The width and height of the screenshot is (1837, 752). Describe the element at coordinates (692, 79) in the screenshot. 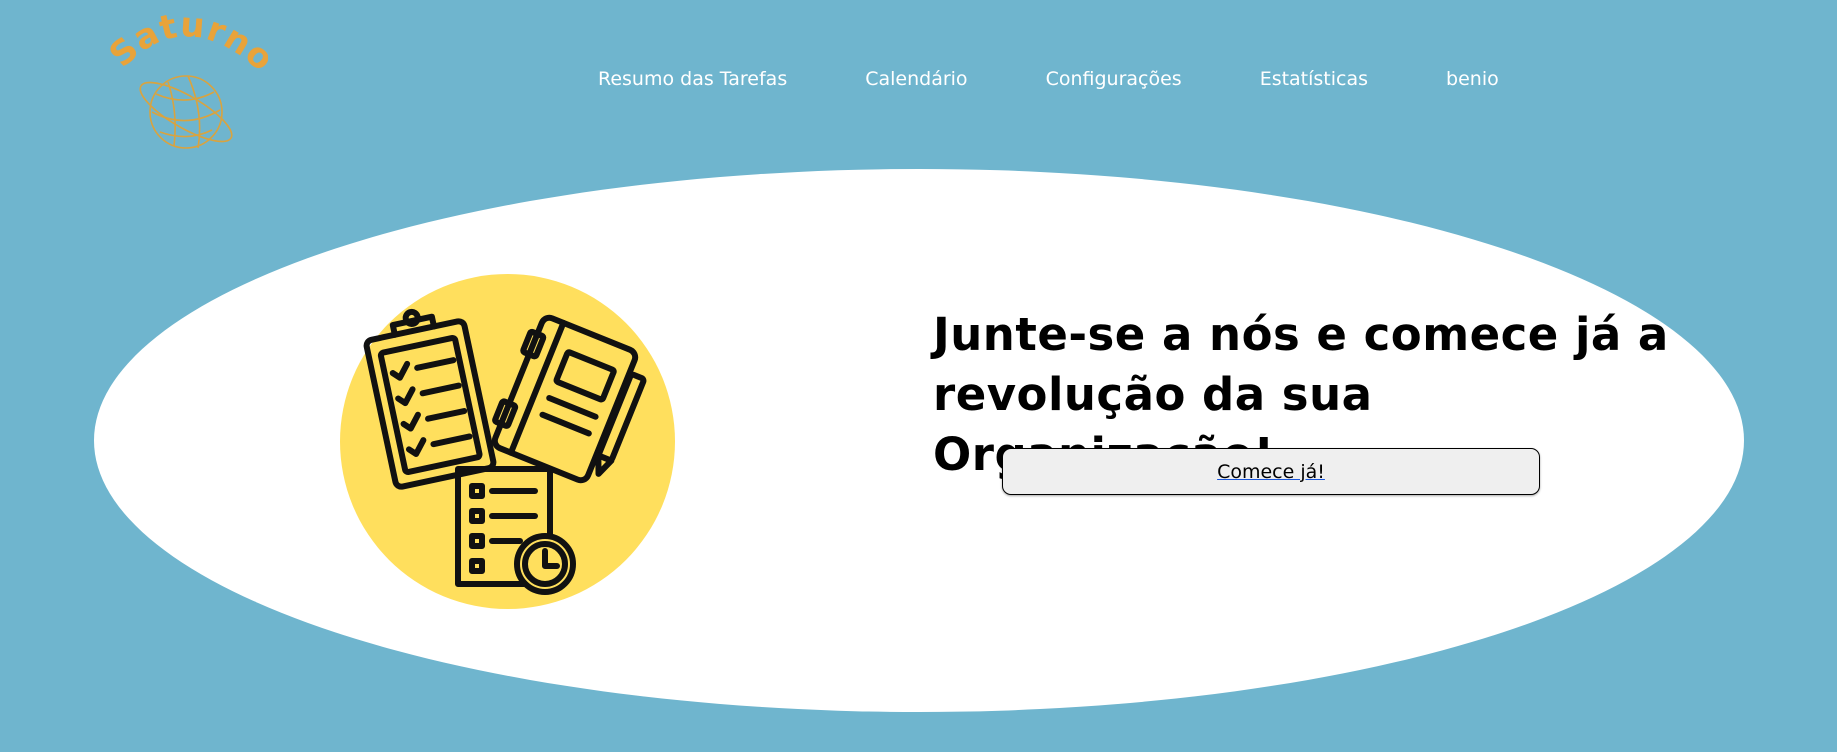

I see `nav-item-resumo-tarefas: Resumo das Tarefas` at that location.